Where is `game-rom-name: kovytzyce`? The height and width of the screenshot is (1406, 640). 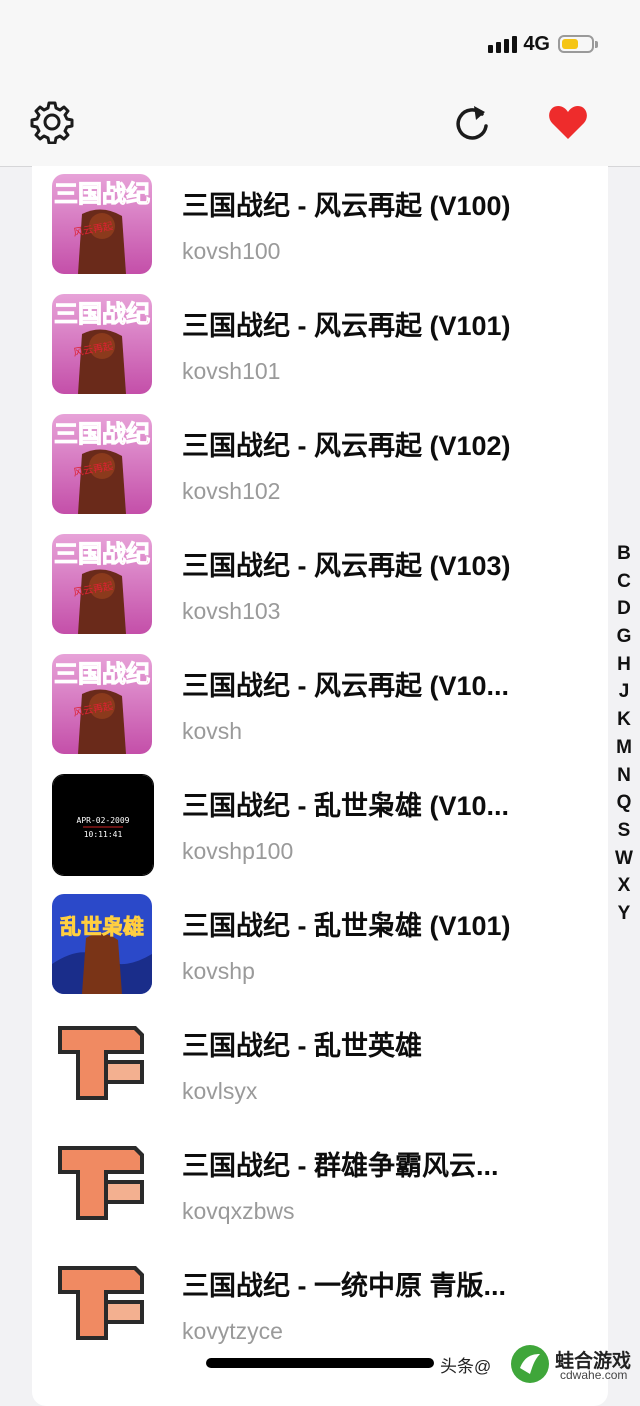
game-rom-name: kovytzyce is located at coordinates (232, 1331).